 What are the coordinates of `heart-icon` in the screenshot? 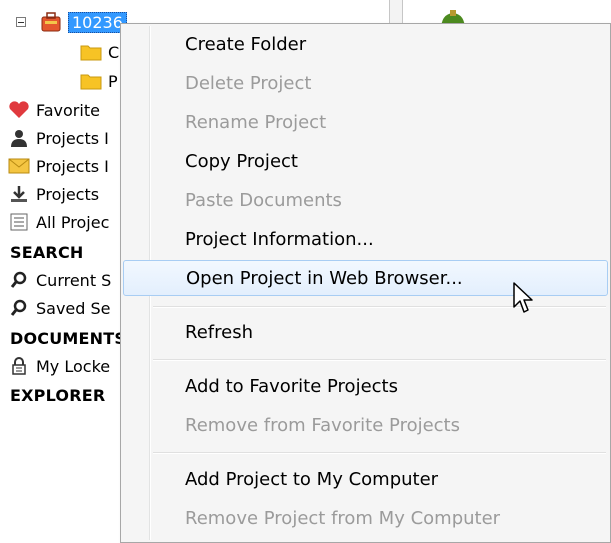 It's located at (19, 110).